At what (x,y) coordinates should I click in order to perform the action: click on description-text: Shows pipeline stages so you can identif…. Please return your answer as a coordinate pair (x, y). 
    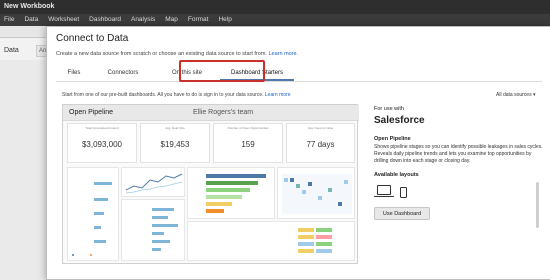
    Looking at the image, I should click on (458, 154).